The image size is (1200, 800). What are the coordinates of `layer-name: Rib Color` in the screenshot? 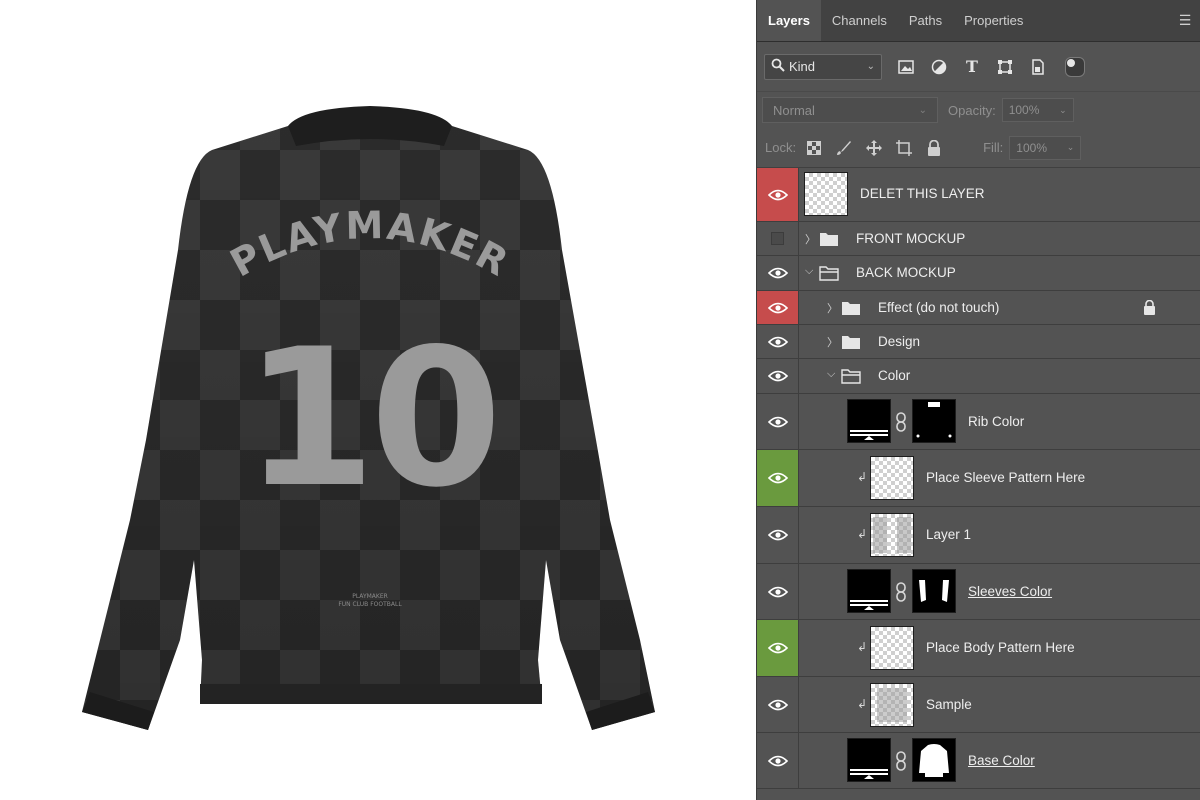 It's located at (996, 421).